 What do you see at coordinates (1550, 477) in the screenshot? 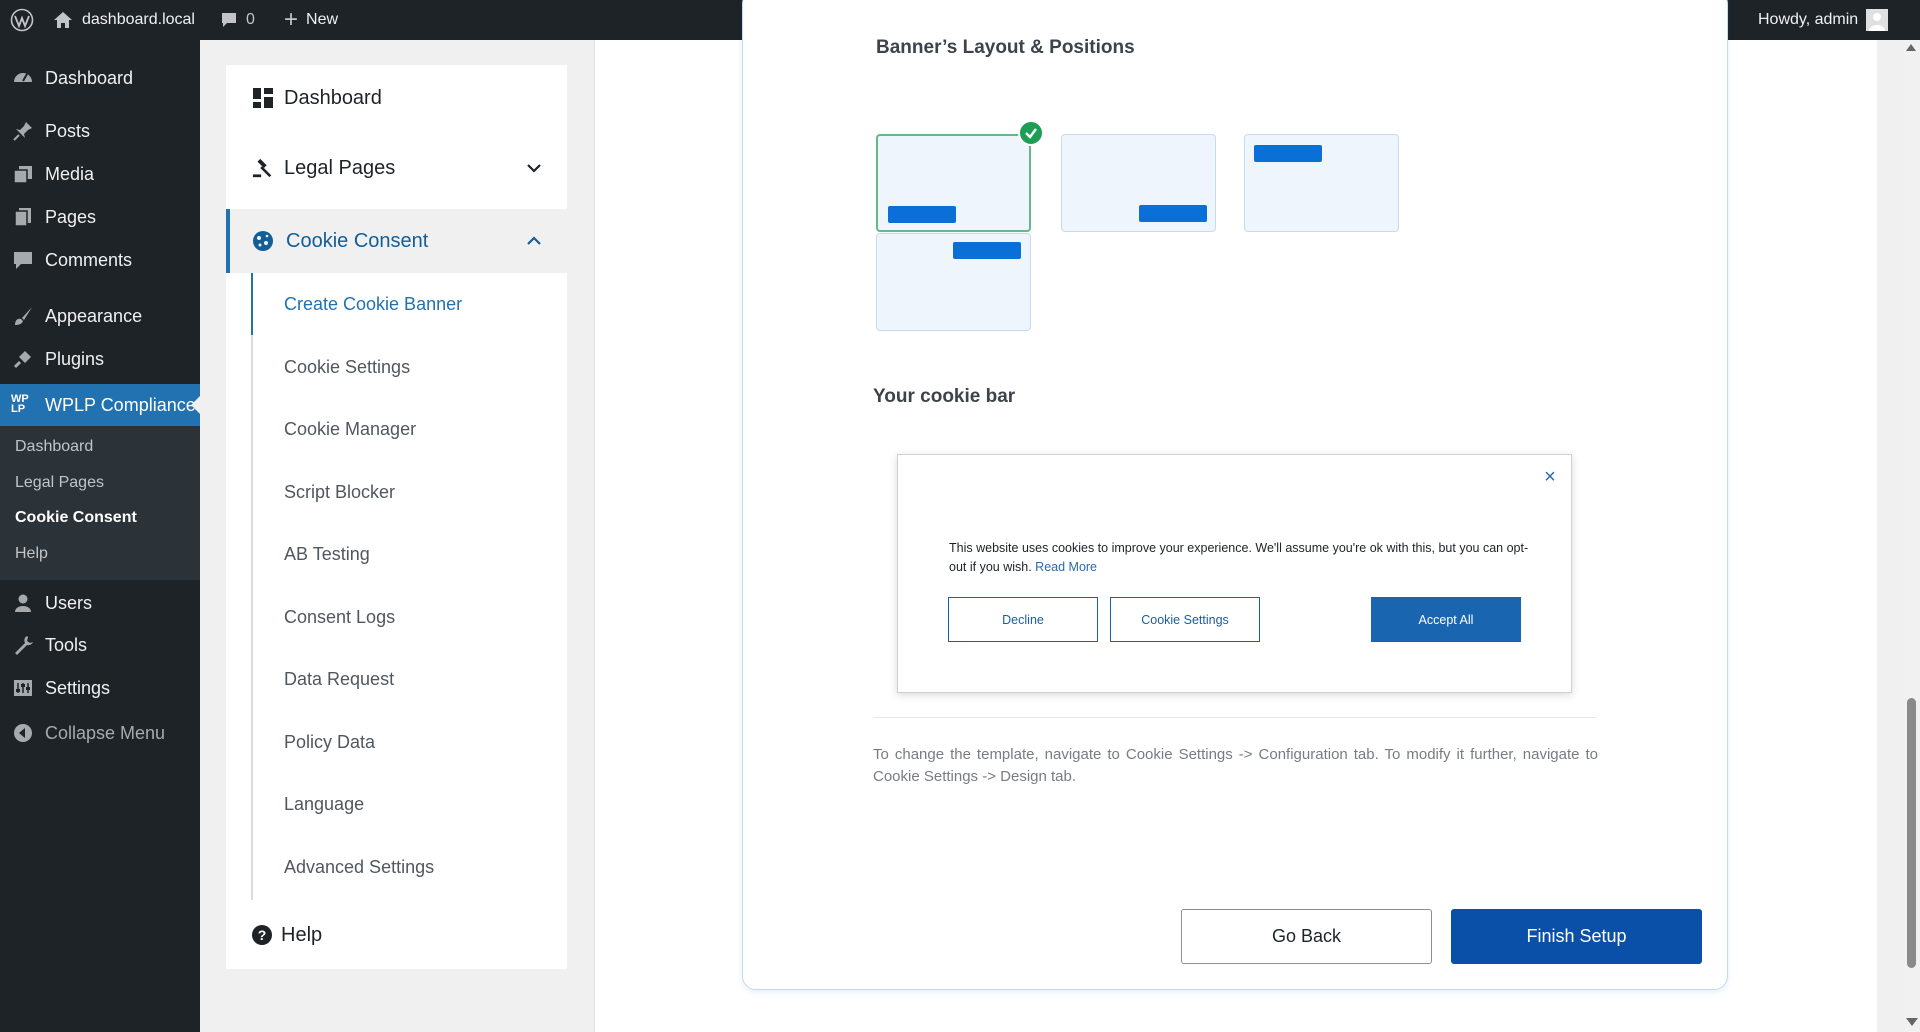
I see `close-icon: ×` at bounding box center [1550, 477].